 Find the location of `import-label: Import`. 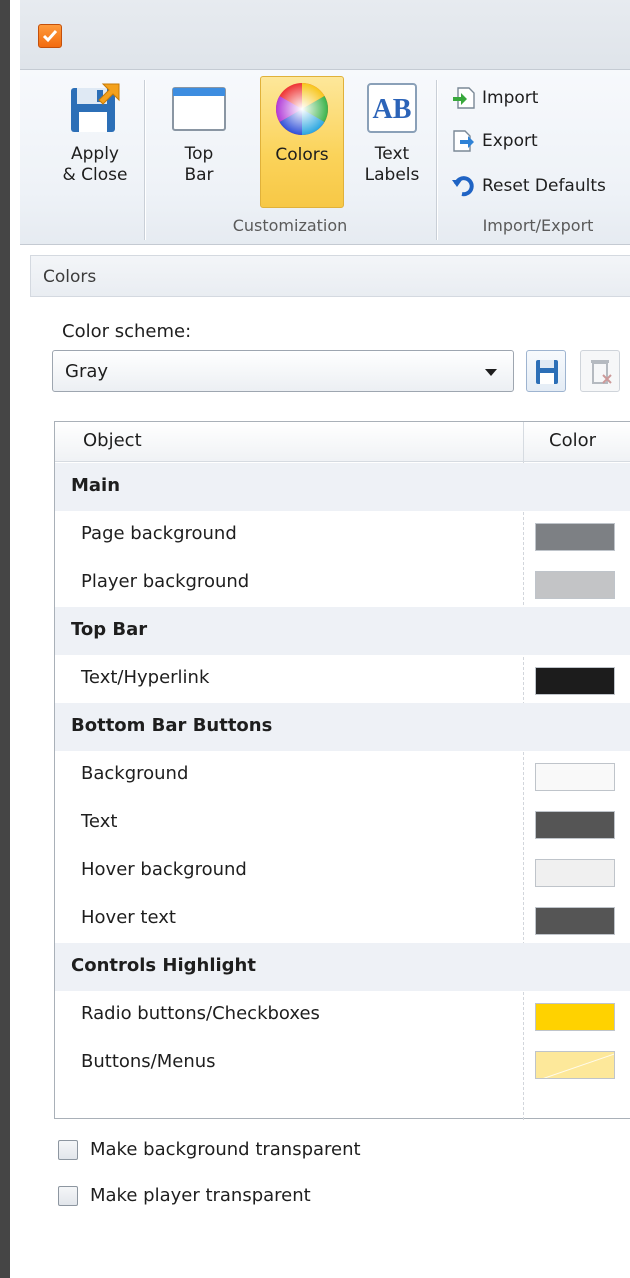

import-label: Import is located at coordinates (510, 98).